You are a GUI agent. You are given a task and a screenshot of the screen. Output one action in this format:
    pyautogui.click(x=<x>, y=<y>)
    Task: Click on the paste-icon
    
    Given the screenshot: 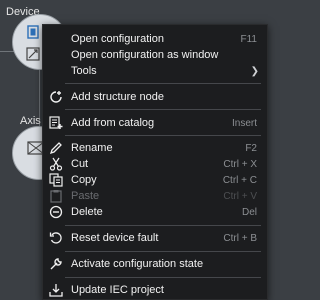 What is the action you would take?
    pyautogui.click(x=56, y=196)
    